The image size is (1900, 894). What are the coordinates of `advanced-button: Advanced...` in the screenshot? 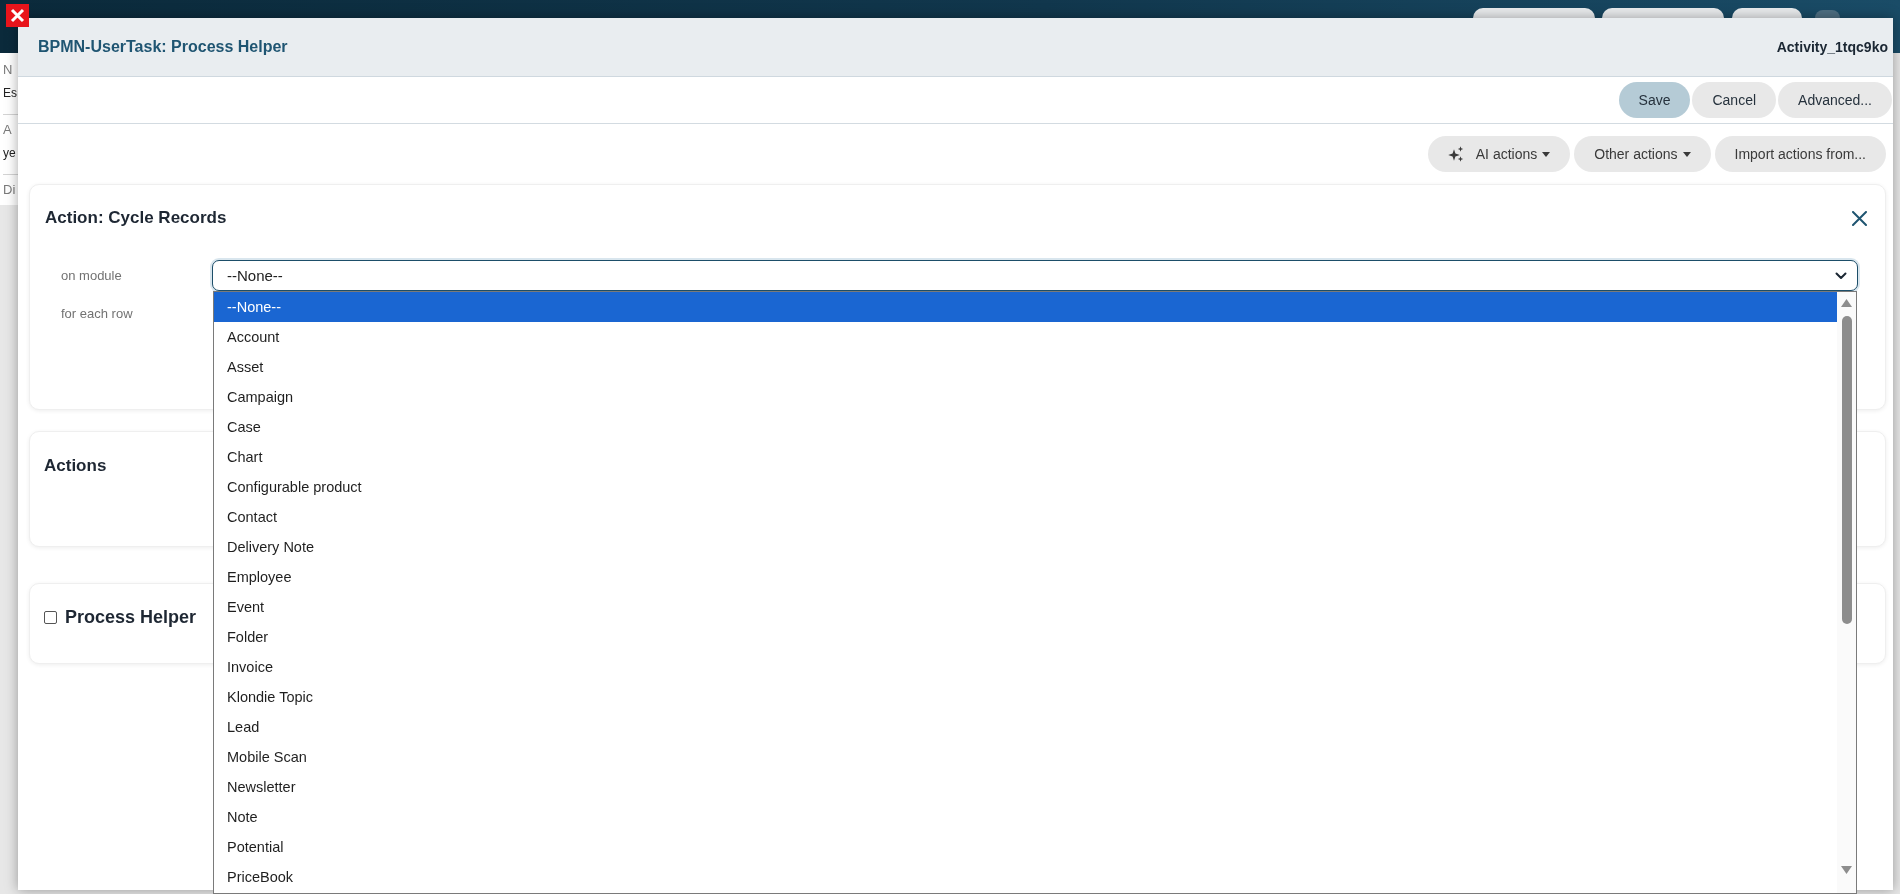 It's located at (1835, 100).